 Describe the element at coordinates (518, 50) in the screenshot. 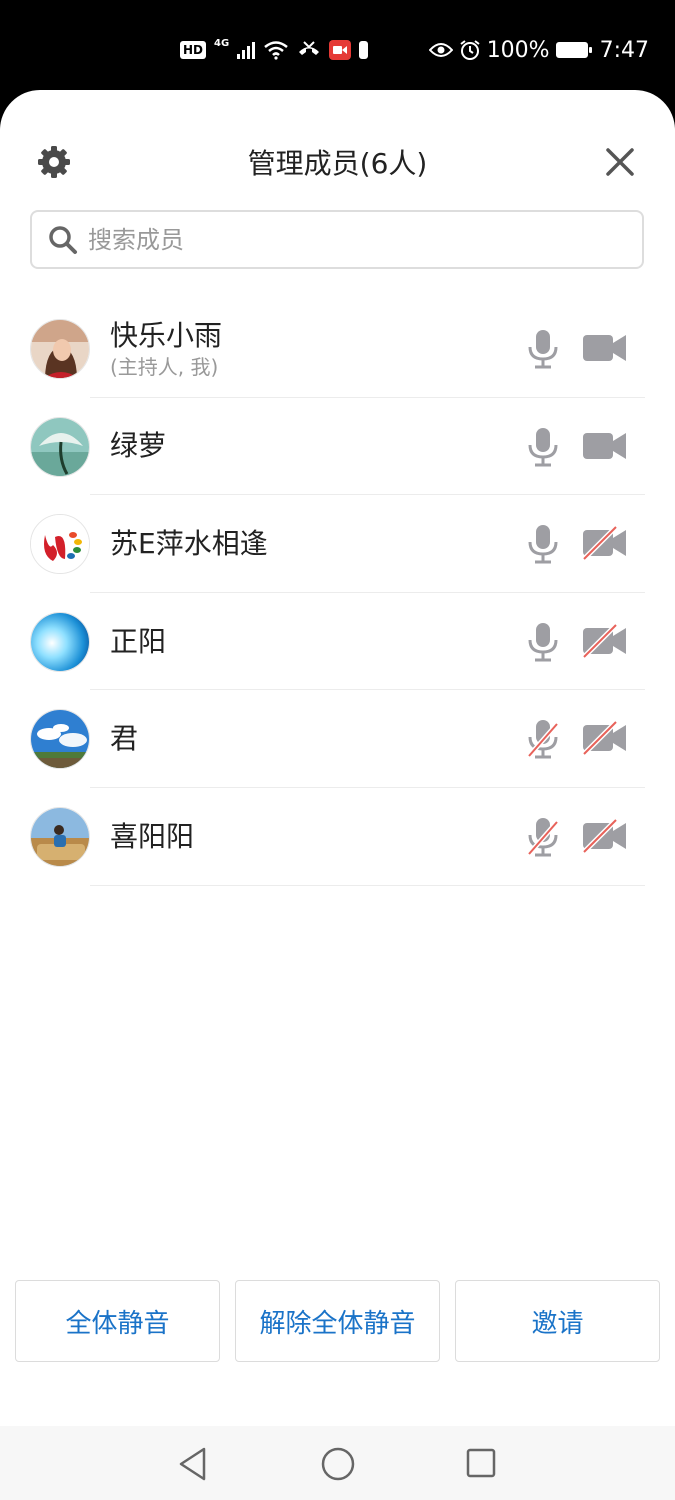

I see `battery-percent: 100%` at that location.